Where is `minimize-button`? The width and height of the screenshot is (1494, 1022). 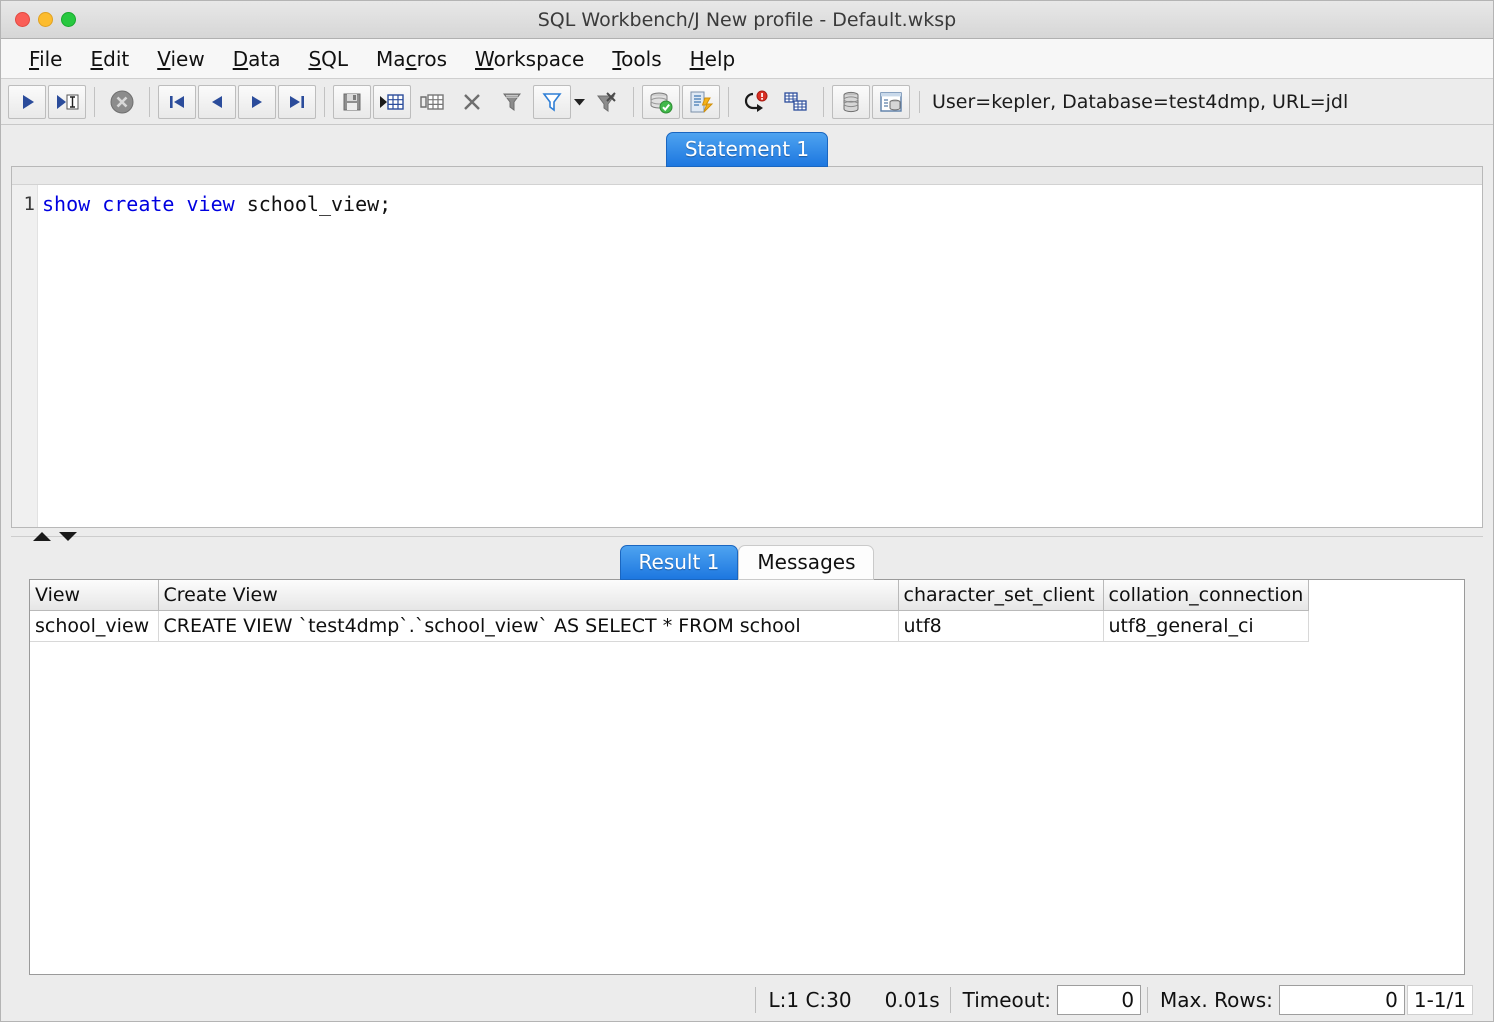 minimize-button is located at coordinates (45, 19).